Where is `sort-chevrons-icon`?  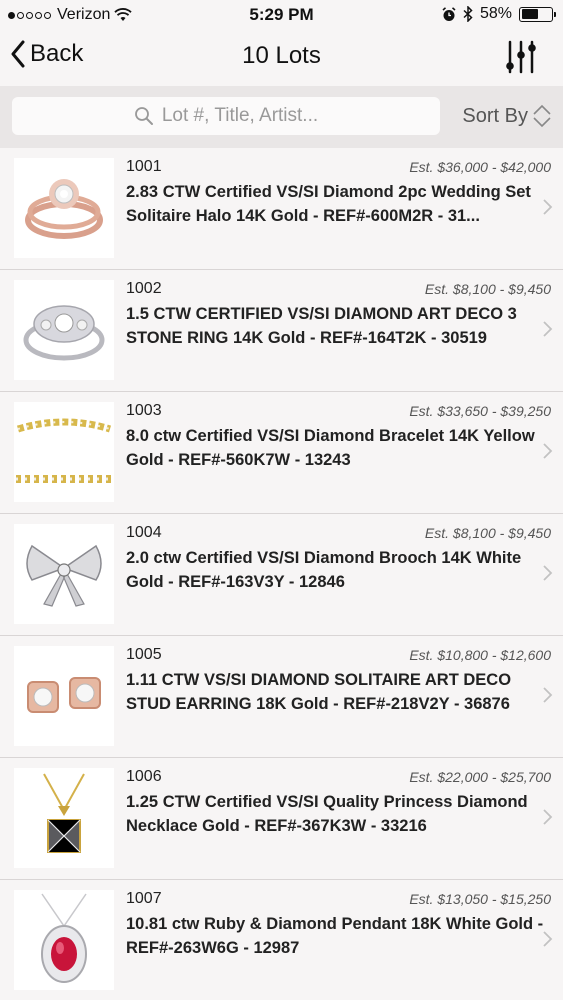
sort-chevrons-icon is located at coordinates (542, 116).